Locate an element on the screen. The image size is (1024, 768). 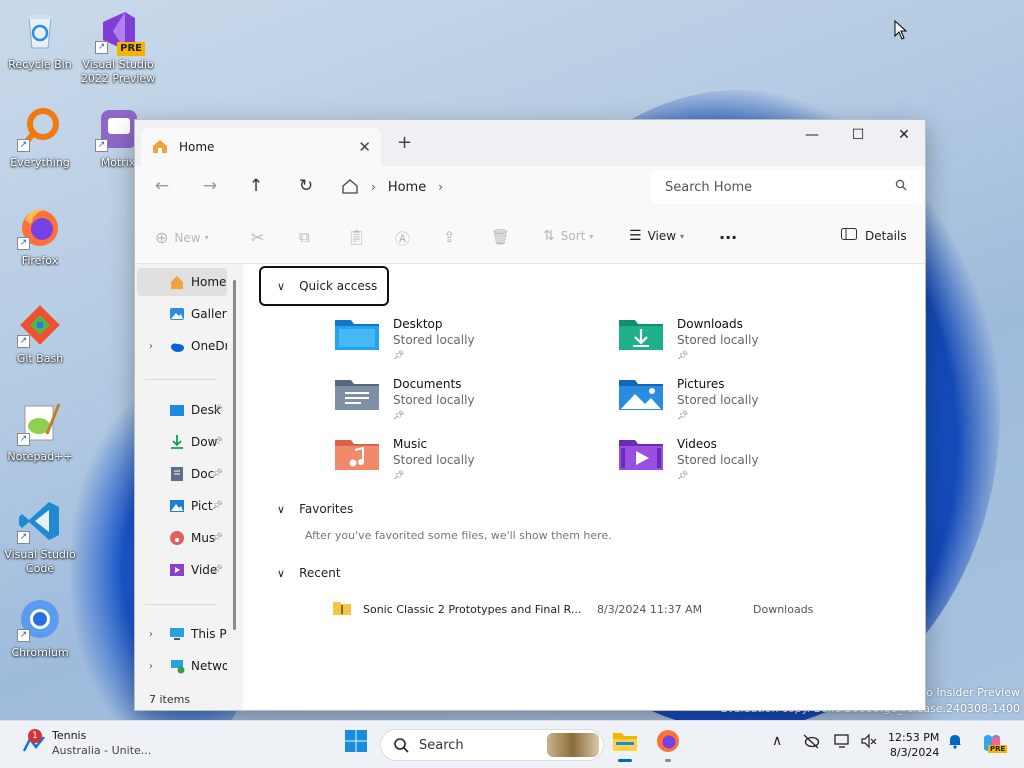
minimize-button: — is located at coordinates (812, 135).